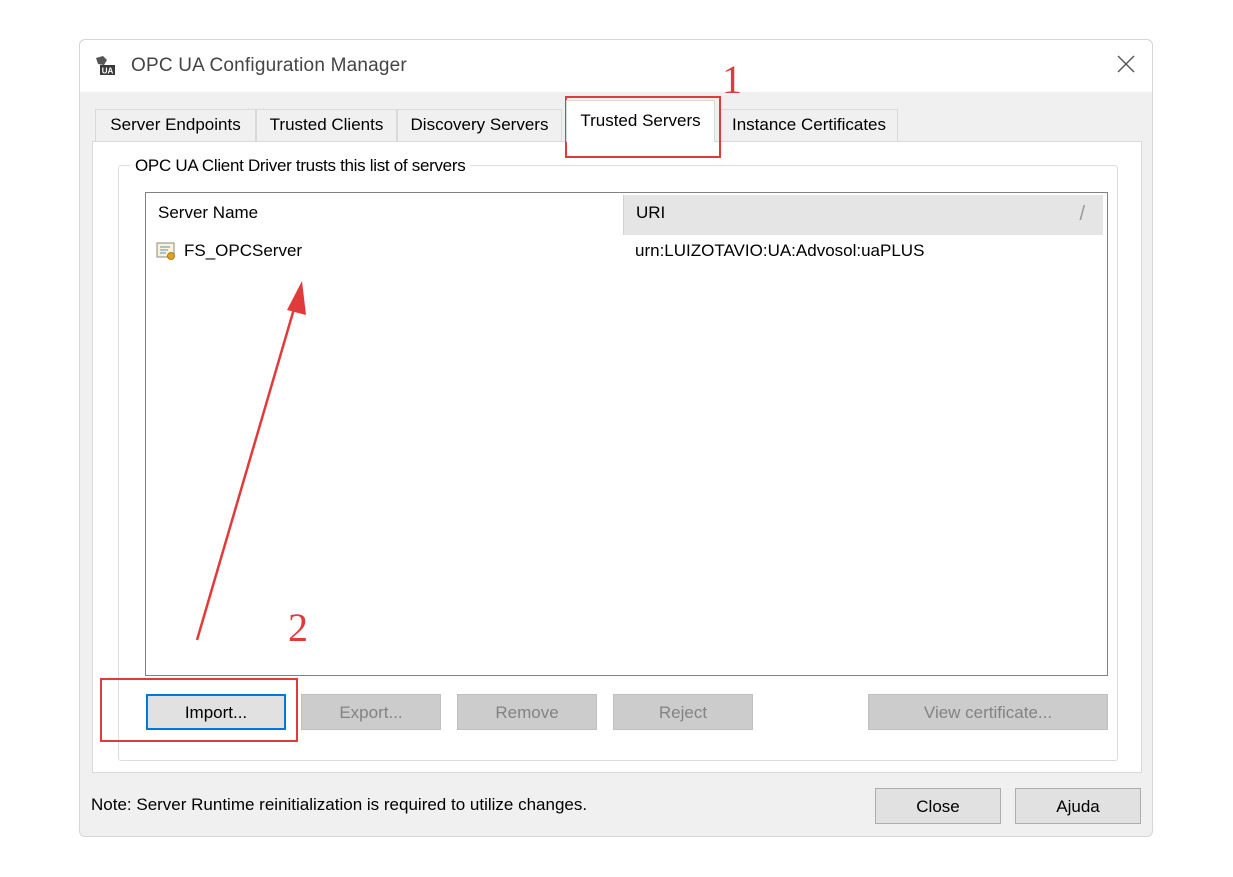 The image size is (1233, 877). I want to click on tab-discovery-servers: Discovery Servers, so click(479, 125).